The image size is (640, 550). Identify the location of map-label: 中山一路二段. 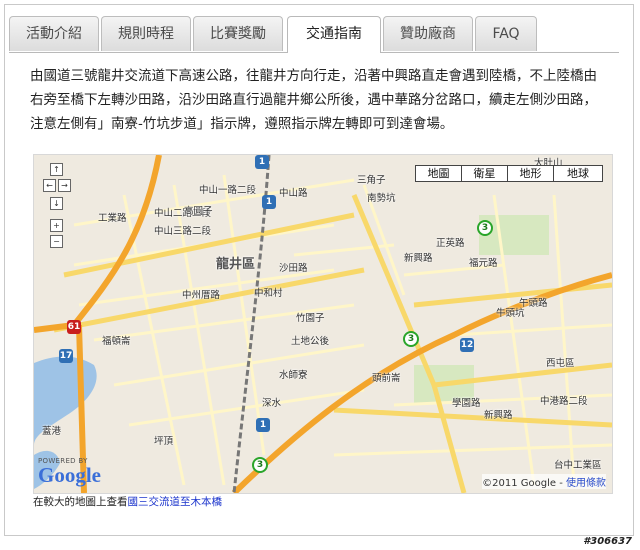
(228, 190).